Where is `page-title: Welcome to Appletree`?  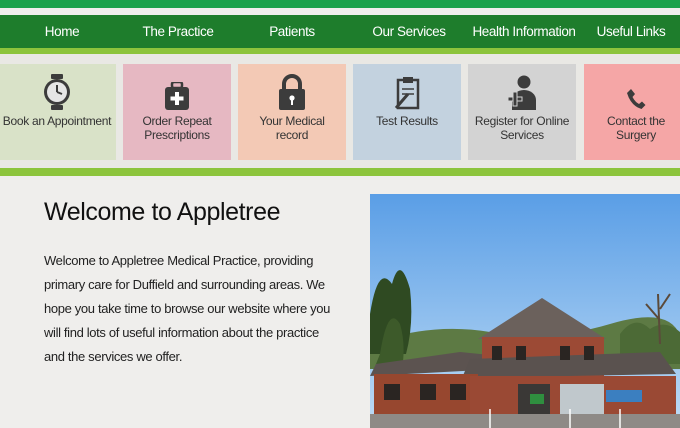
page-title: Welcome to Appletree is located at coordinates (162, 212).